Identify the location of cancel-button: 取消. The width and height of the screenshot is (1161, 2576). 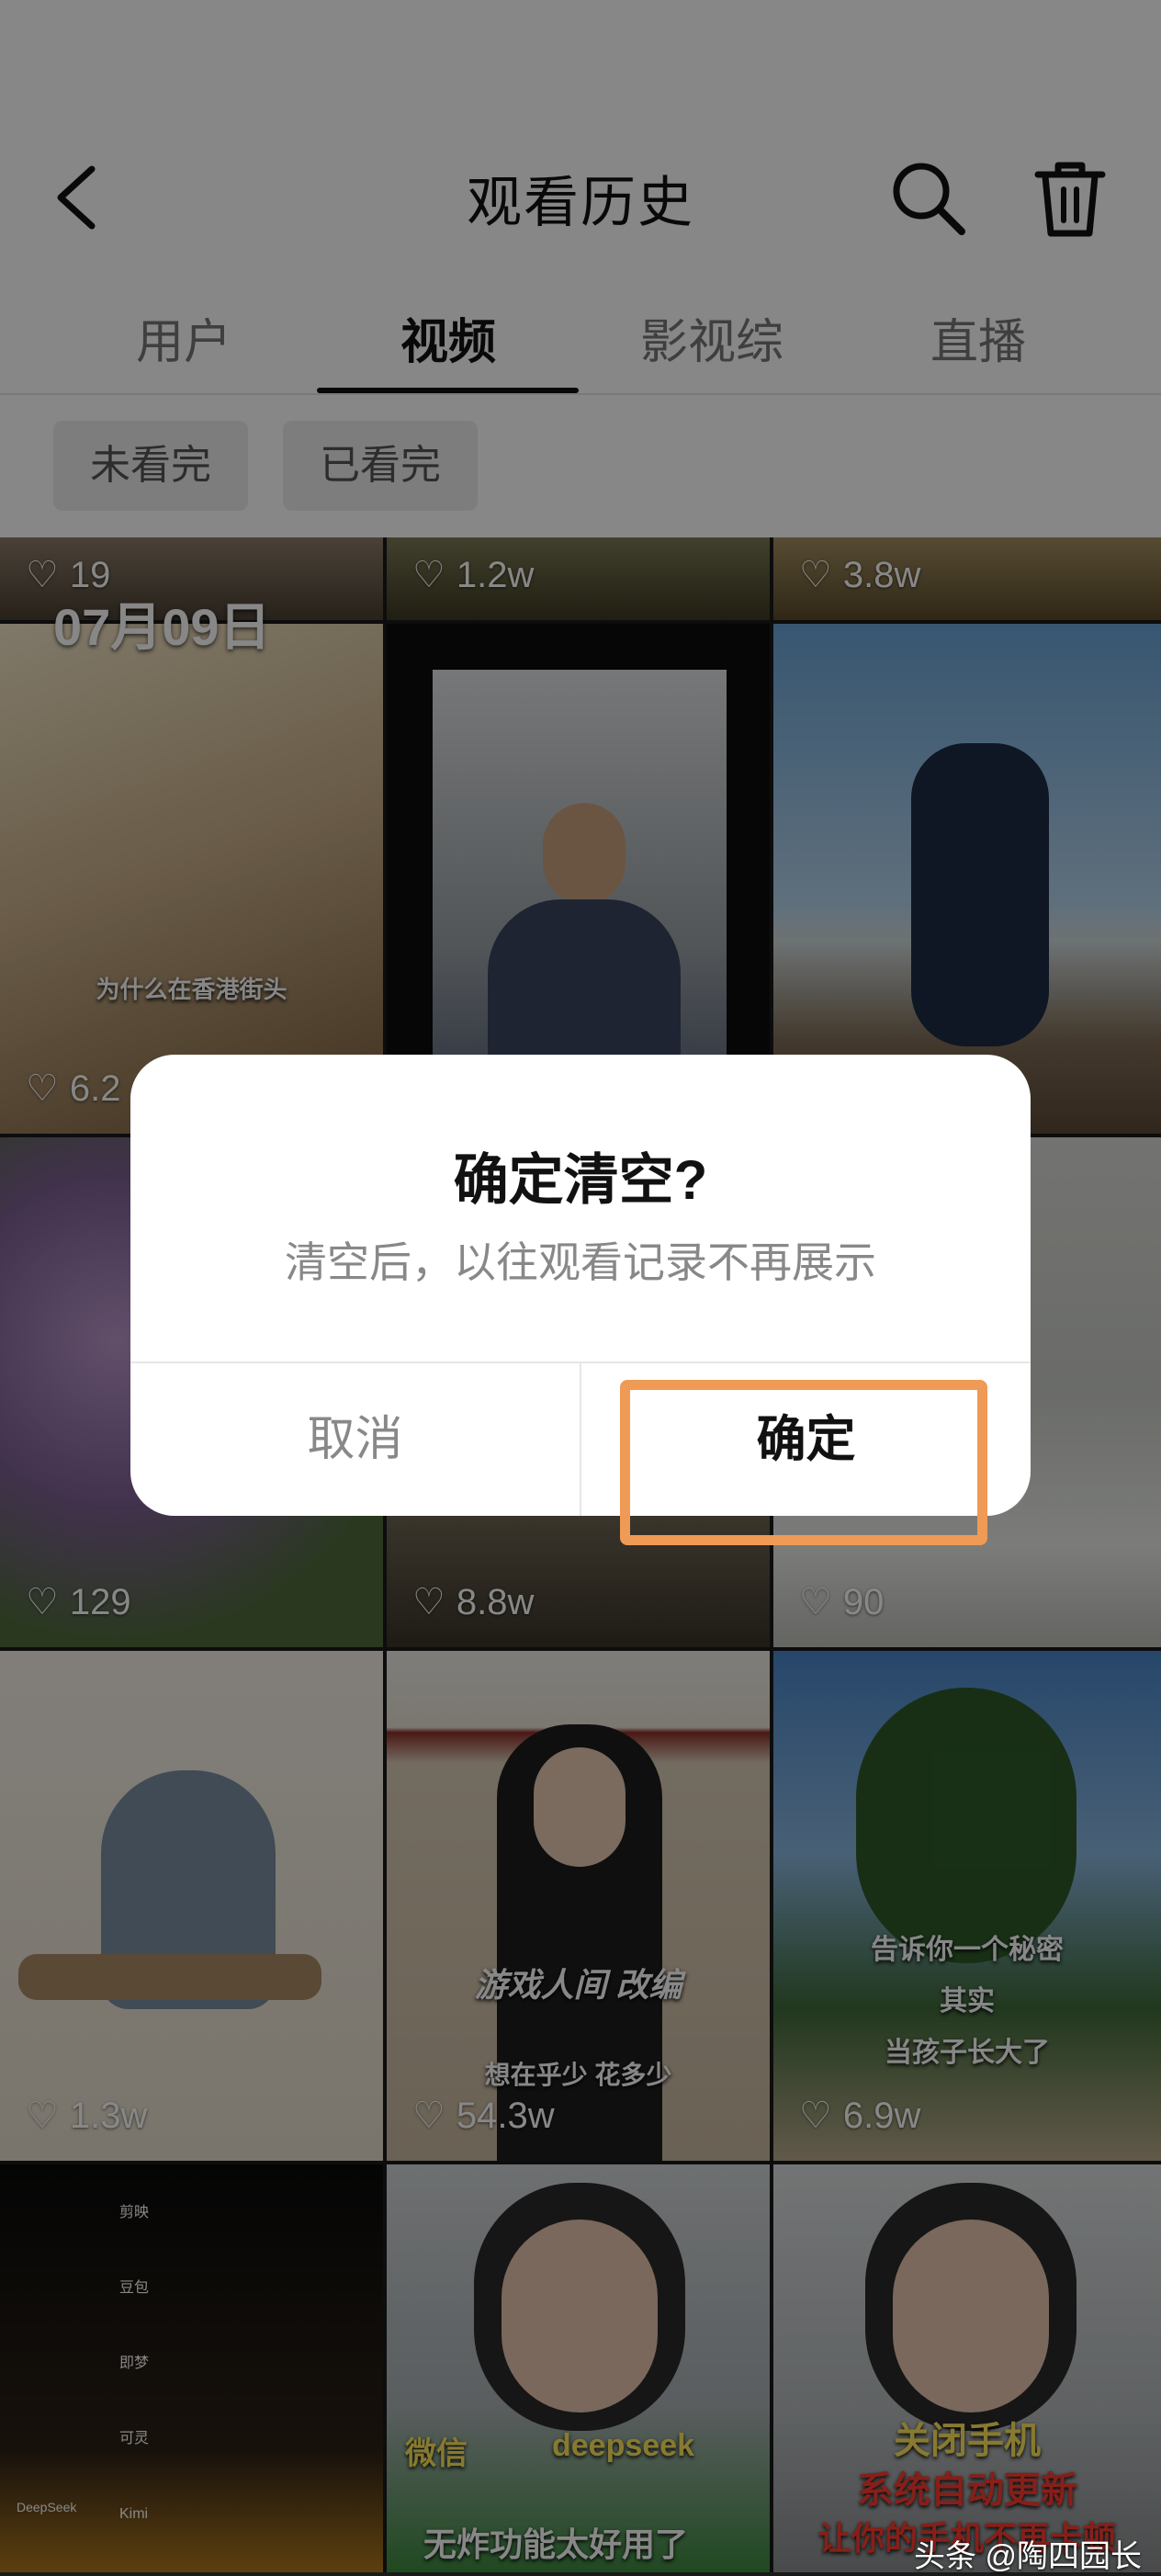
(355, 1439).